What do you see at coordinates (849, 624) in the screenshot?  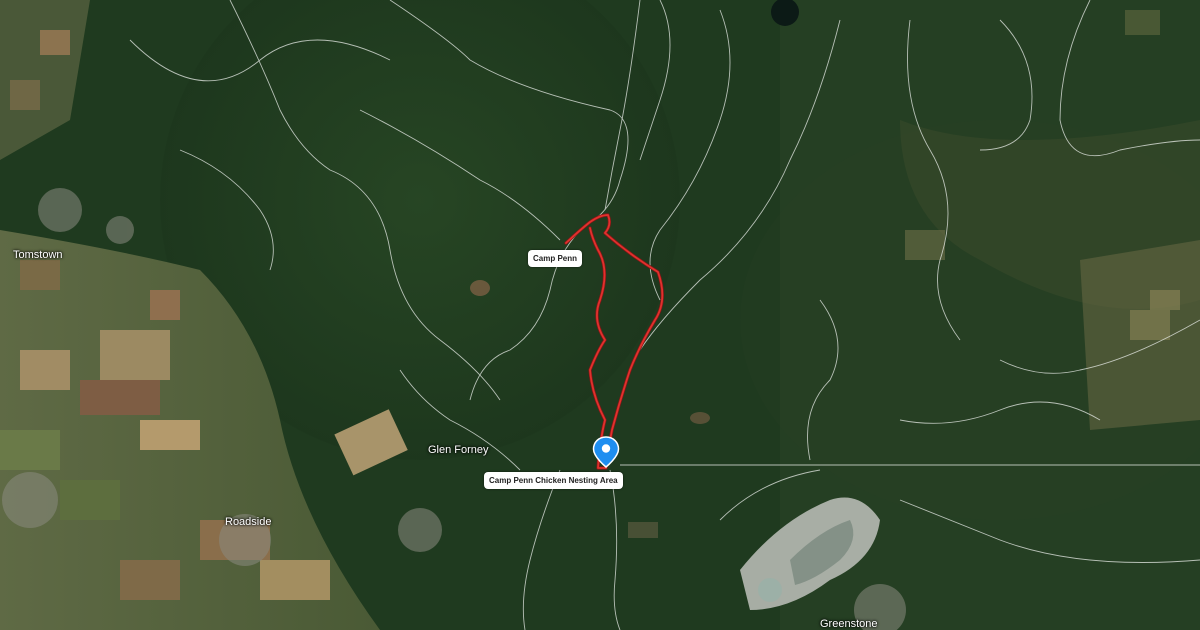 I see `place-label-greenstone: Greenstone` at bounding box center [849, 624].